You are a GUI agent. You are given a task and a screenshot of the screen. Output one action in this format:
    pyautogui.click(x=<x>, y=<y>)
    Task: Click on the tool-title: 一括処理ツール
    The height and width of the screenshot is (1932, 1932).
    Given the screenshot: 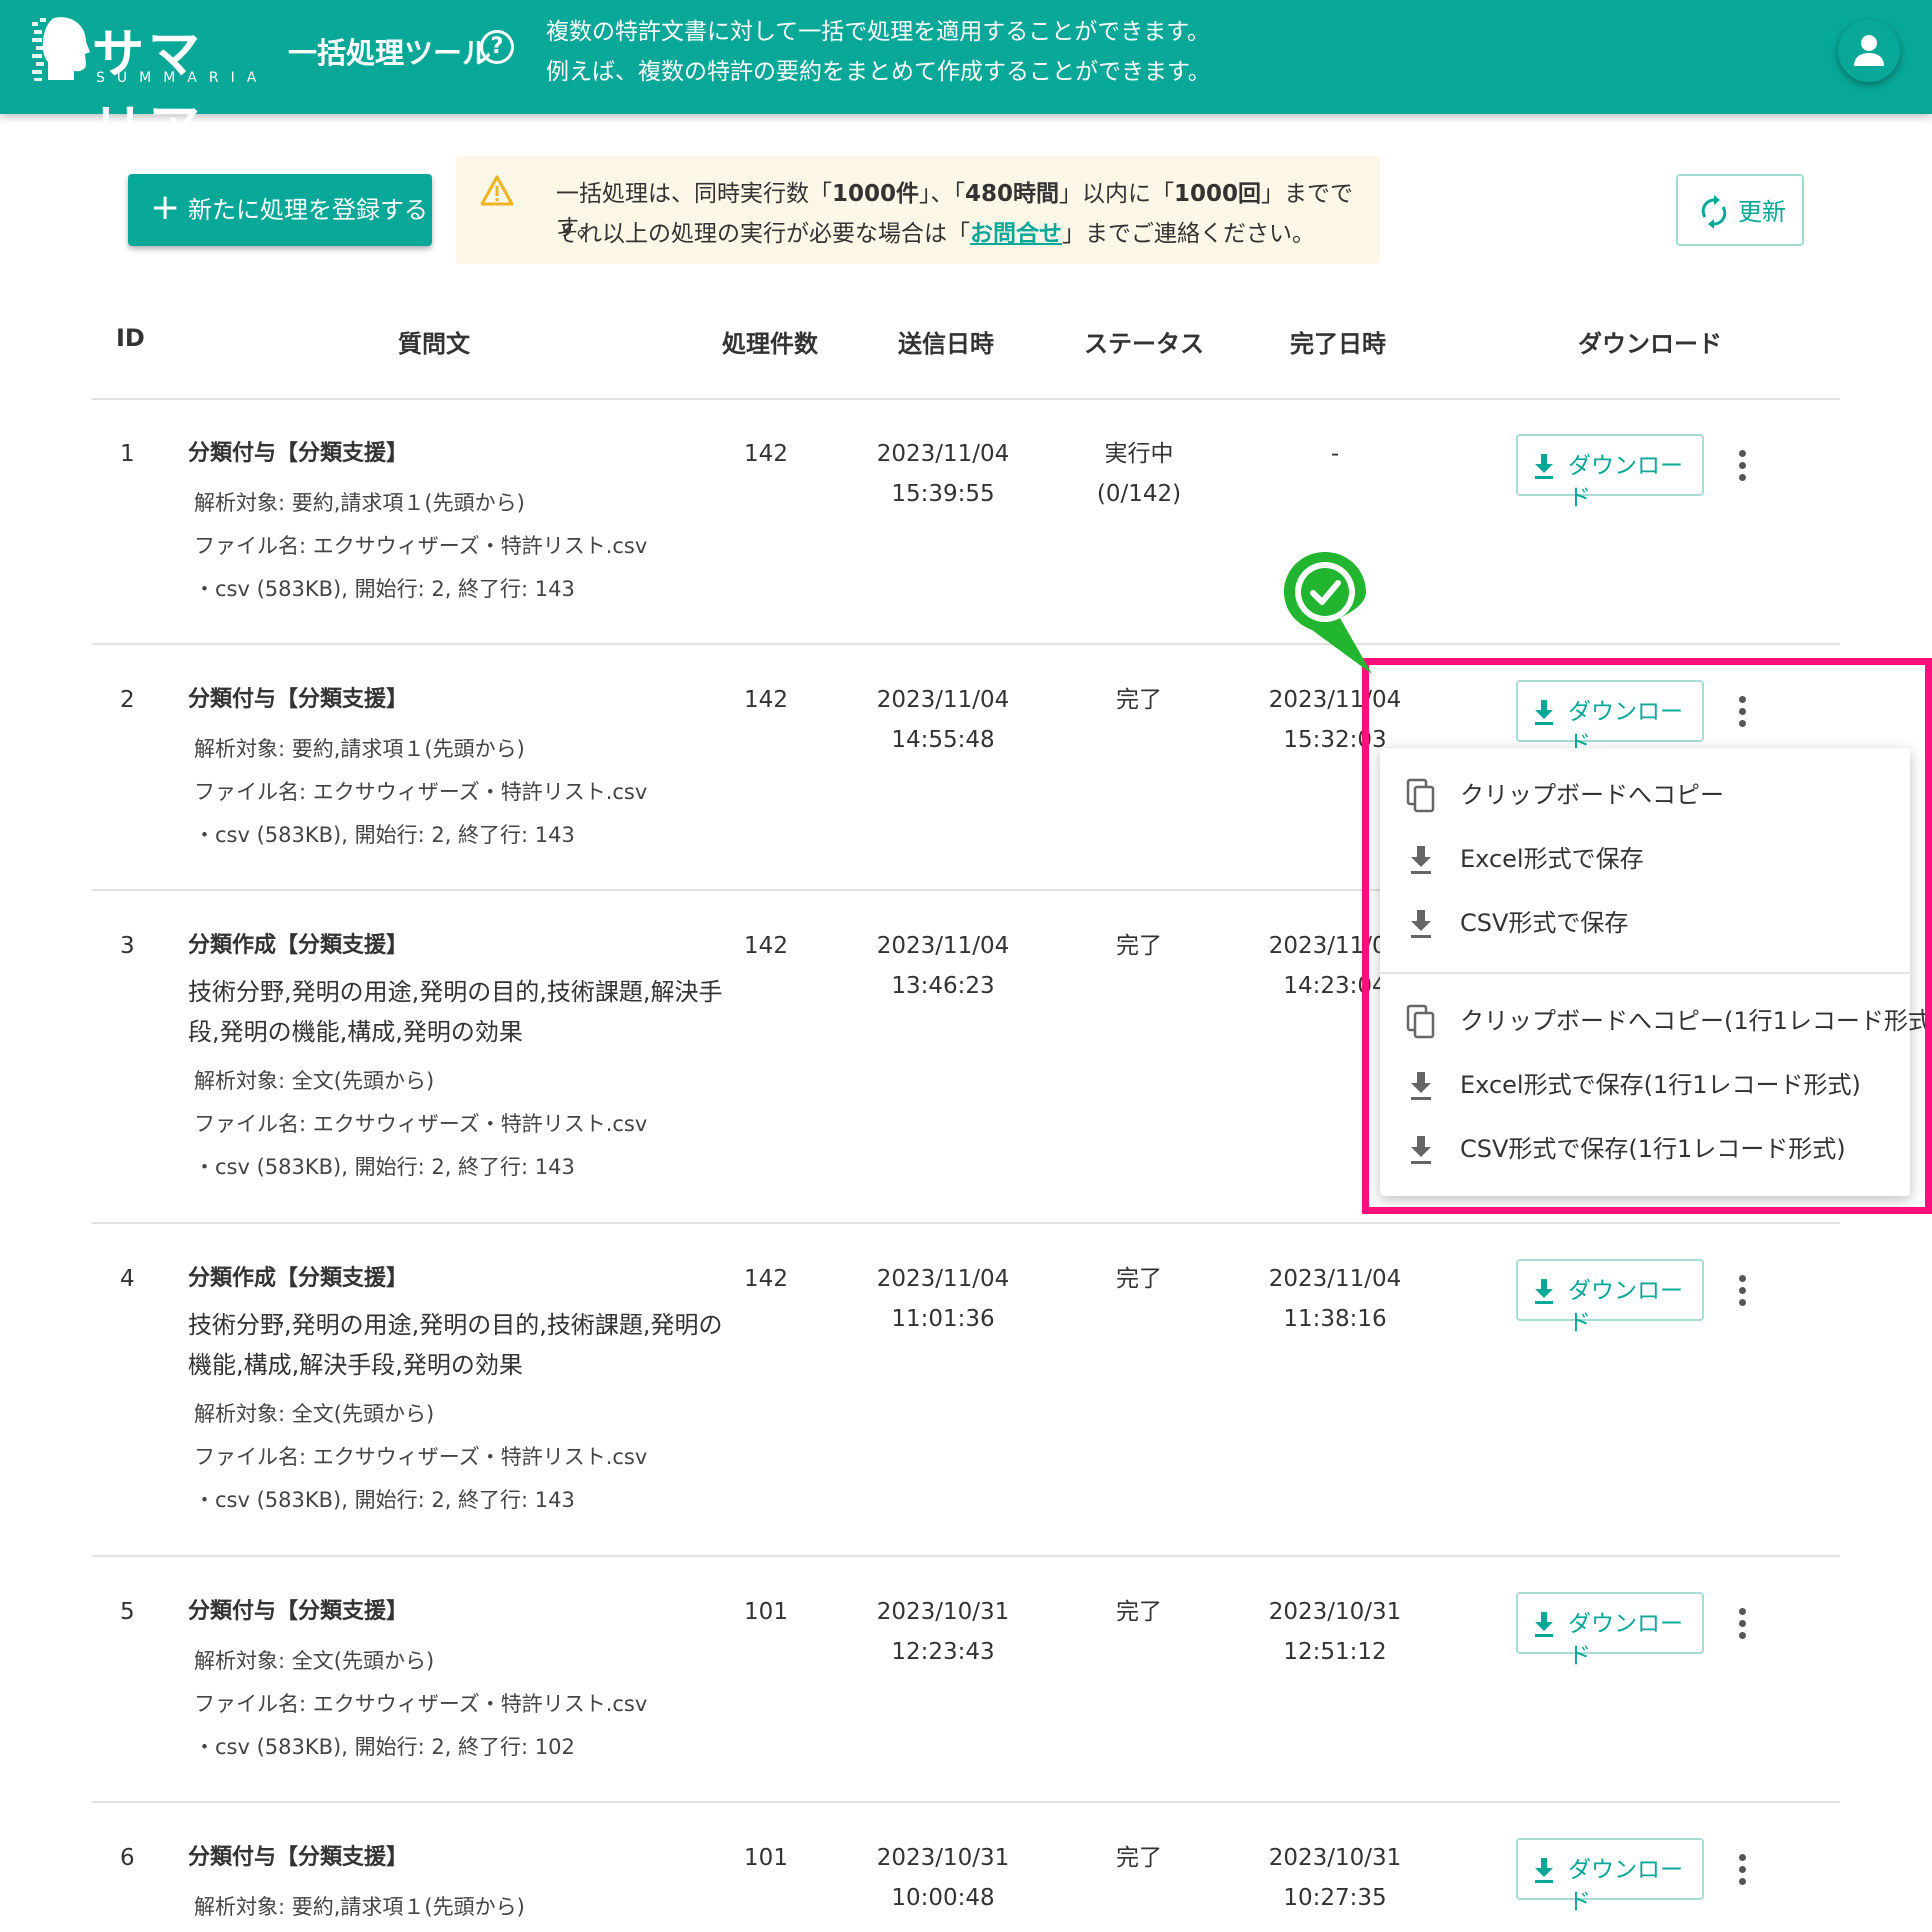 What is the action you would take?
    pyautogui.click(x=390, y=53)
    